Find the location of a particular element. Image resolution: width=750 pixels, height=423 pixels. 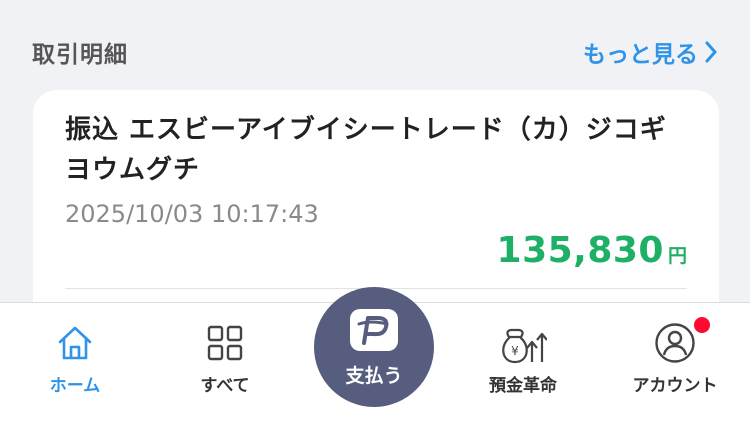

tab-home-label: ホーム is located at coordinates (75, 386).